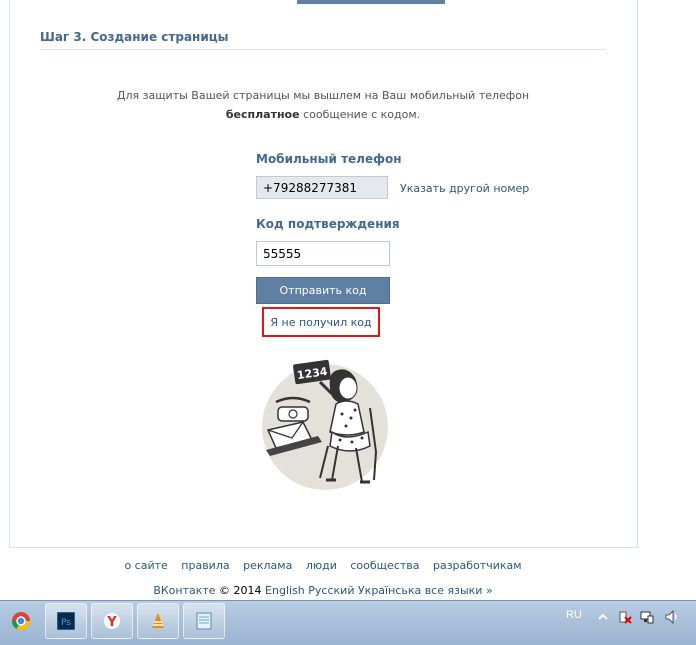 Image resolution: width=696 pixels, height=645 pixels. Describe the element at coordinates (322, 187) in the screenshot. I see `phone-field: +79288277381` at that location.